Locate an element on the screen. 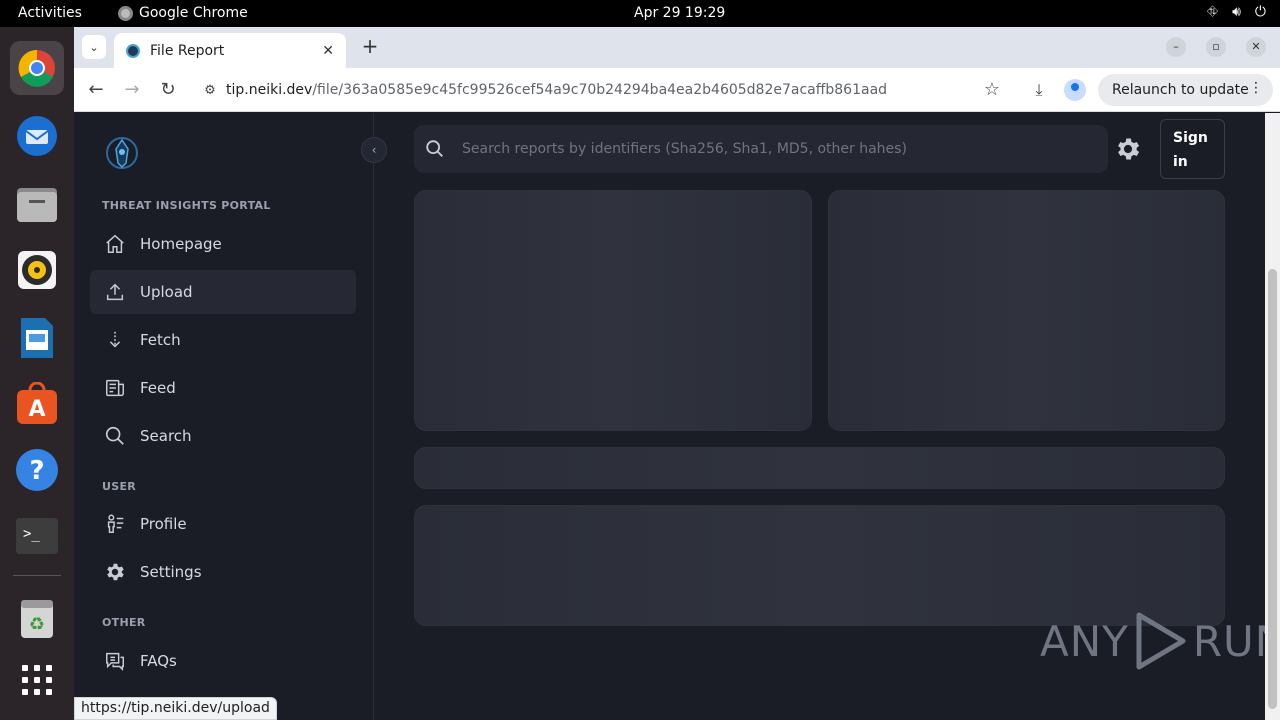  skeleton-bar is located at coordinates (819, 468).